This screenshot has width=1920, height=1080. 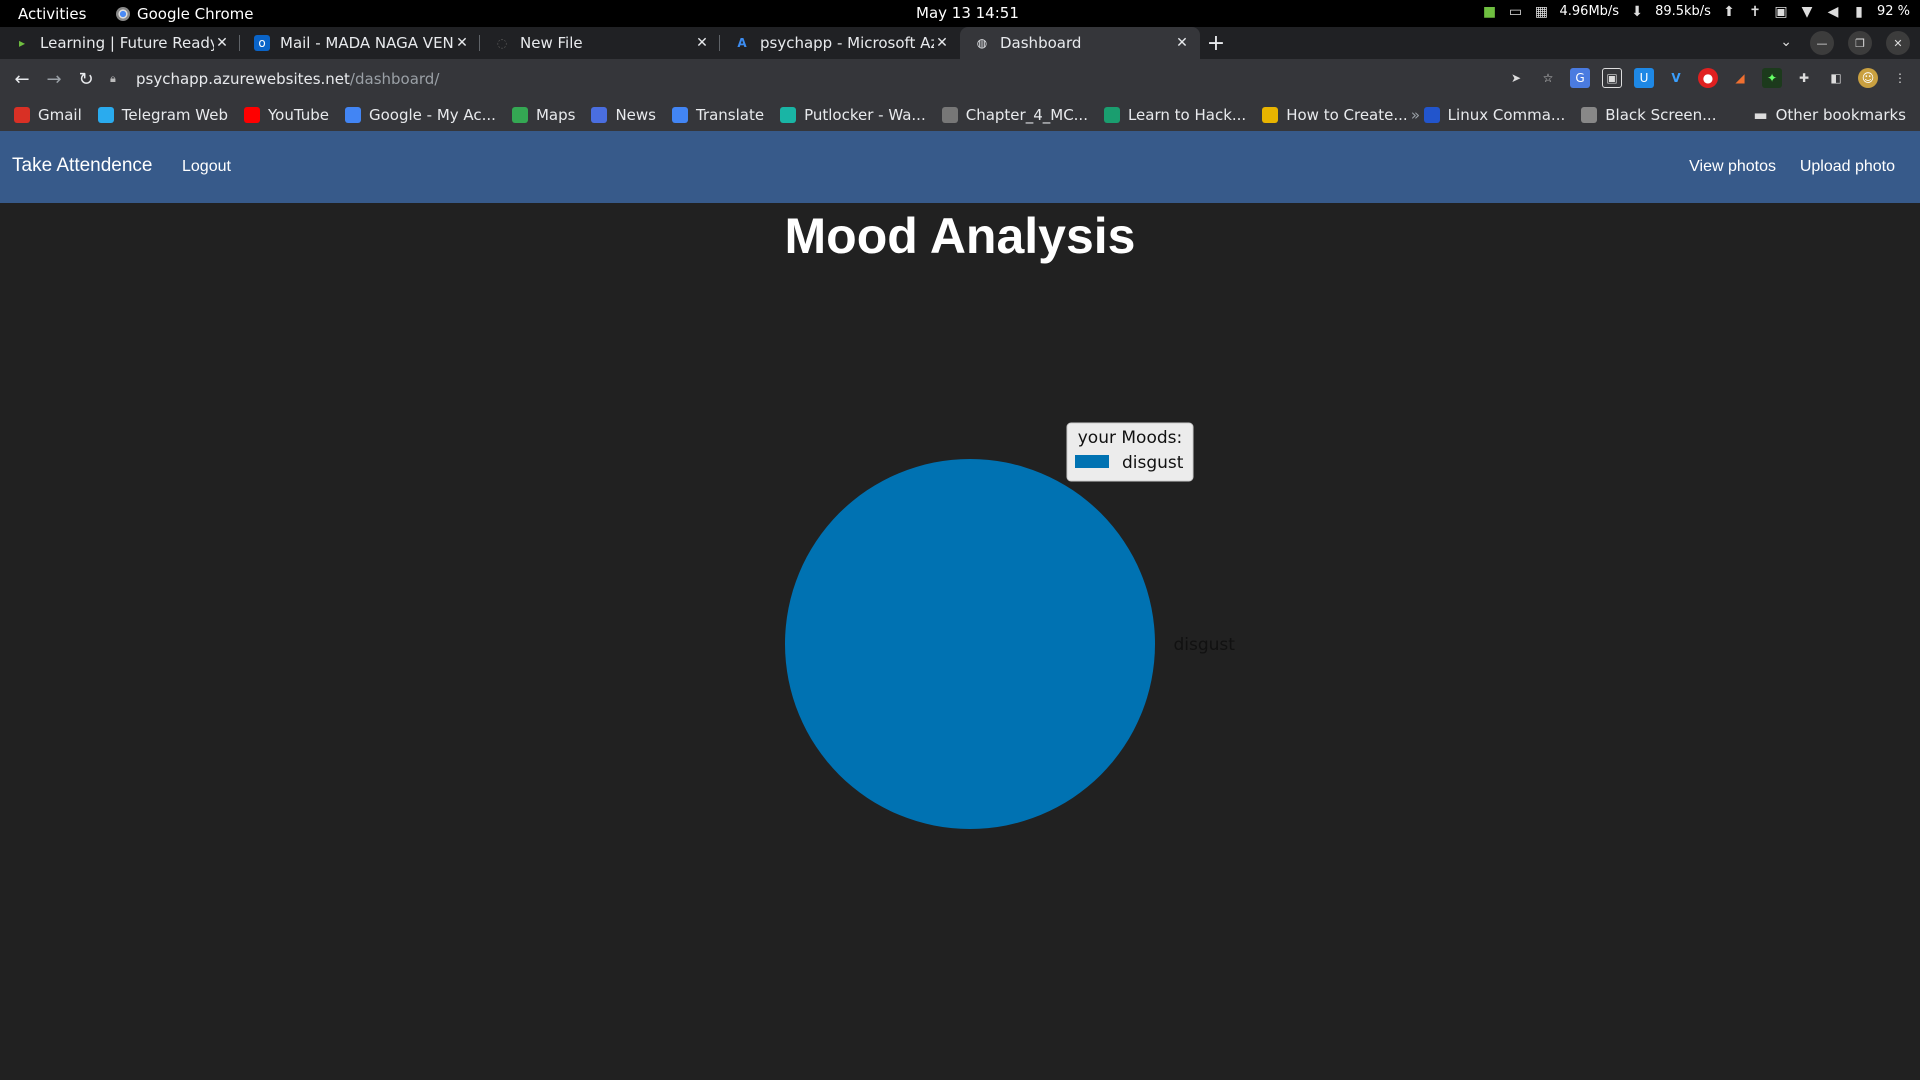 I want to click on red-extension-icon: ●, so click(x=1708, y=78).